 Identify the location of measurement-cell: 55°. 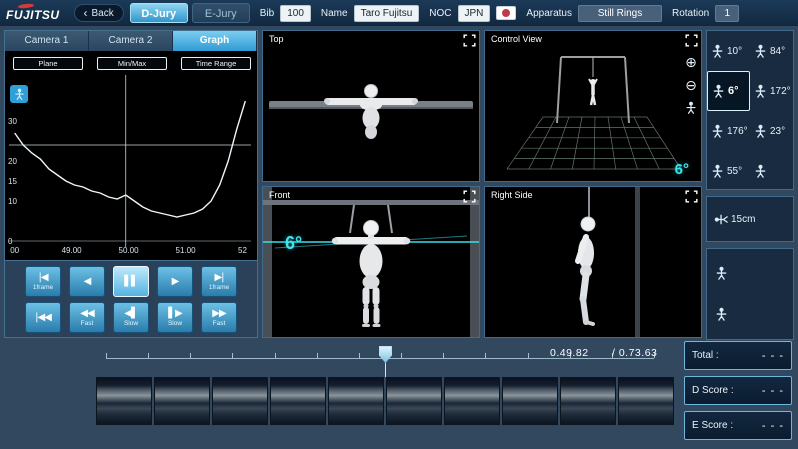
(728, 171).